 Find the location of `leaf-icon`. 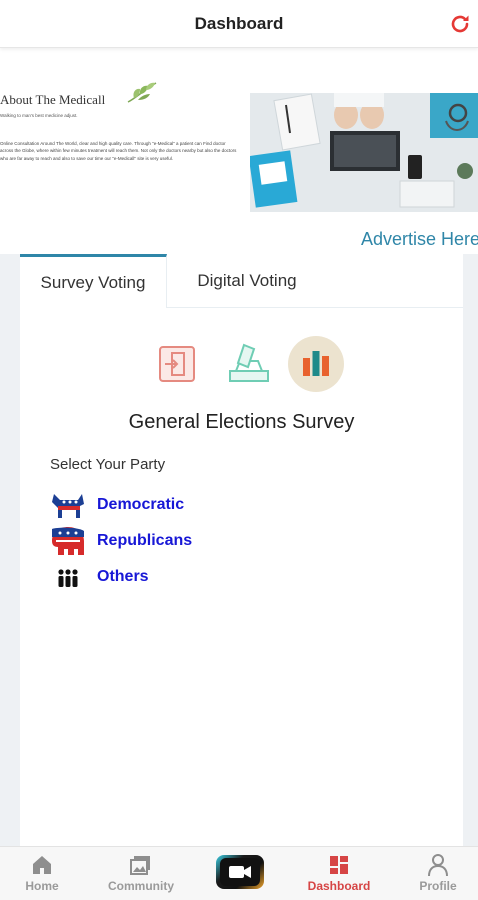

leaf-icon is located at coordinates (142, 92).